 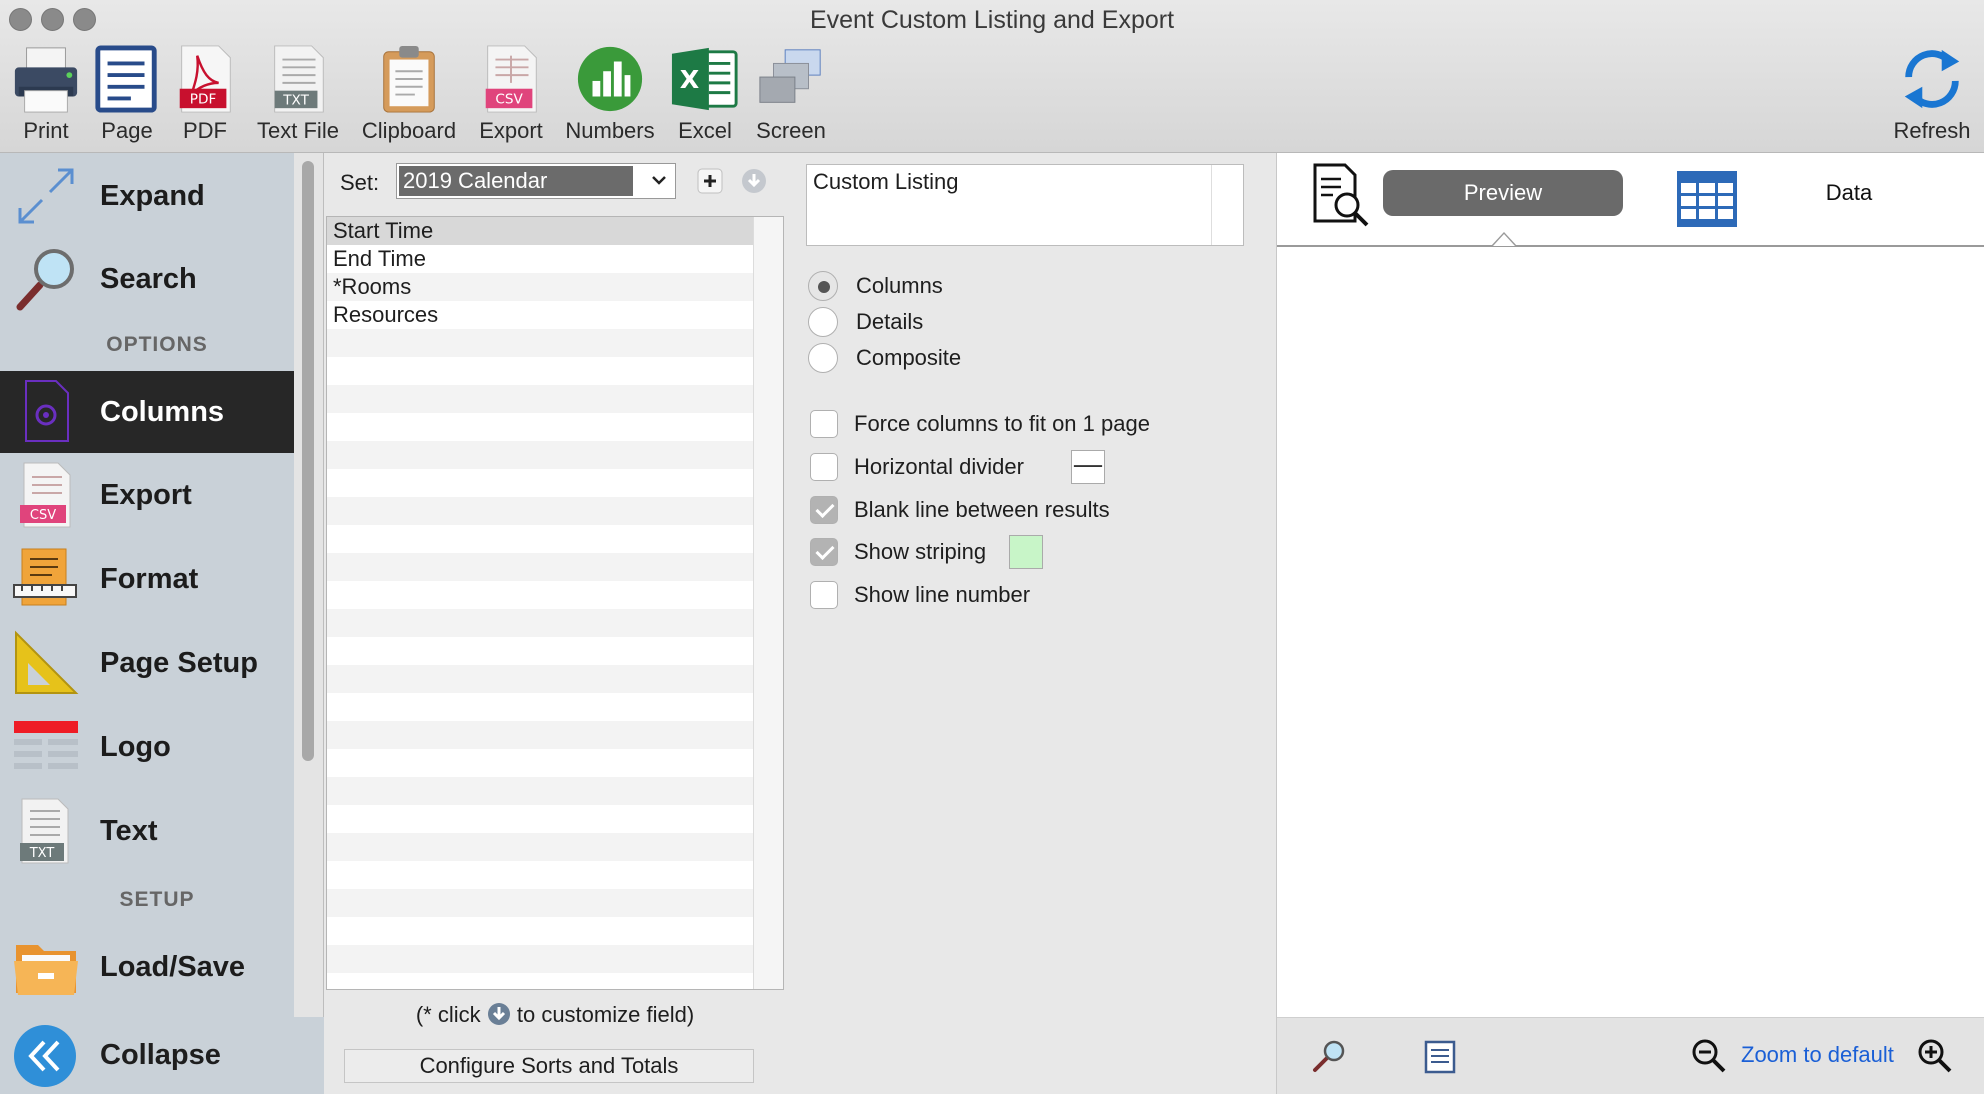 I want to click on sidebar: Expand Search OPTIONS Columns CSV Export, so click(x=147, y=585).